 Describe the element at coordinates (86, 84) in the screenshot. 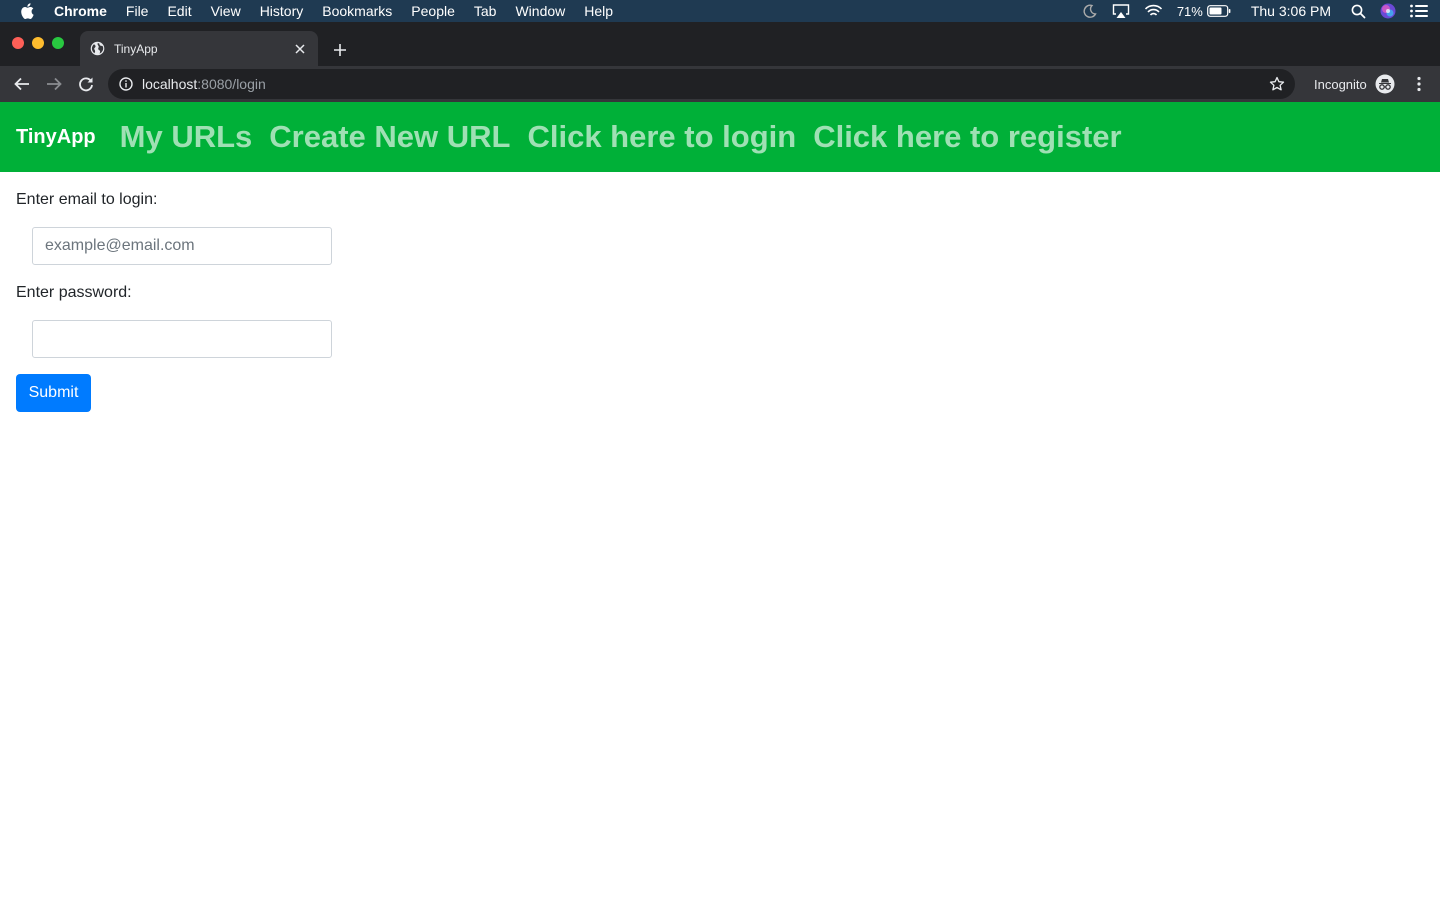

I see `reload-icon` at that location.